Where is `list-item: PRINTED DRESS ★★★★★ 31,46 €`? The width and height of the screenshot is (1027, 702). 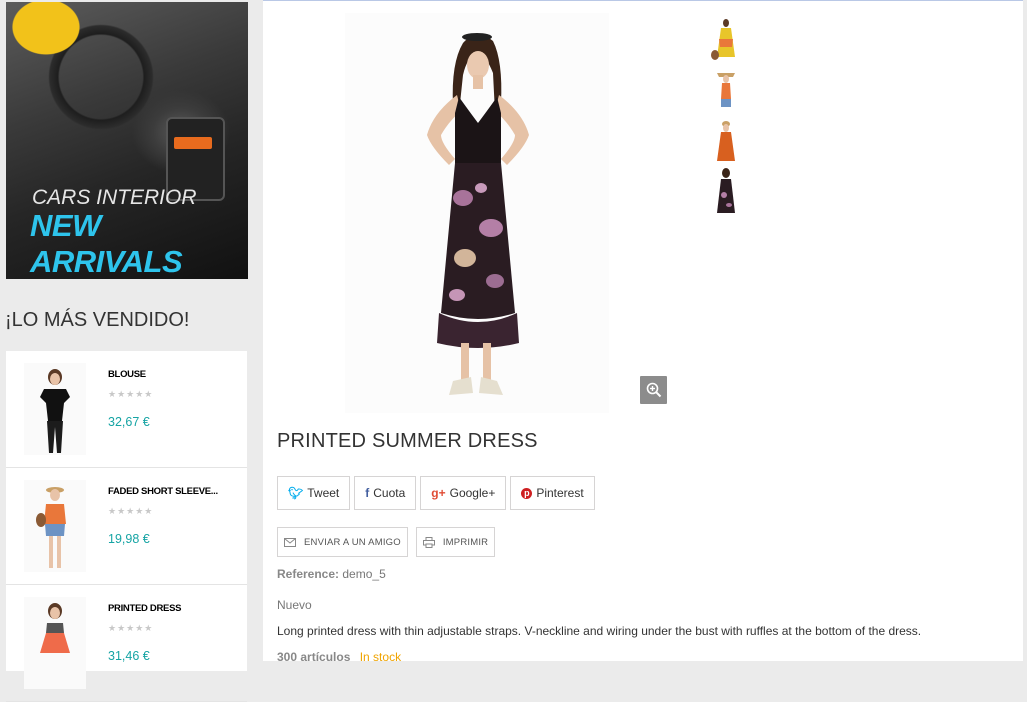 list-item: PRINTED DRESS ★★★★★ 31,46 € is located at coordinates (126, 643).